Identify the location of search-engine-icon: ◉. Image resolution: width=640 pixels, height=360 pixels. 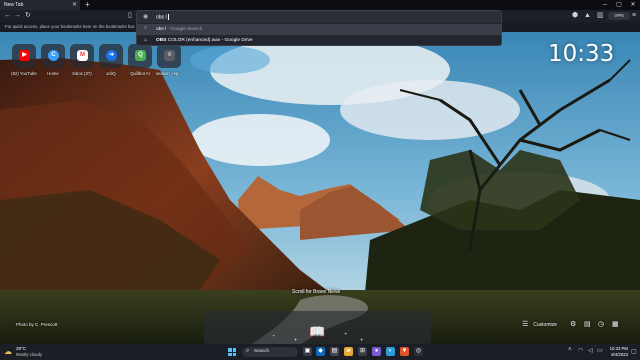
(146, 17).